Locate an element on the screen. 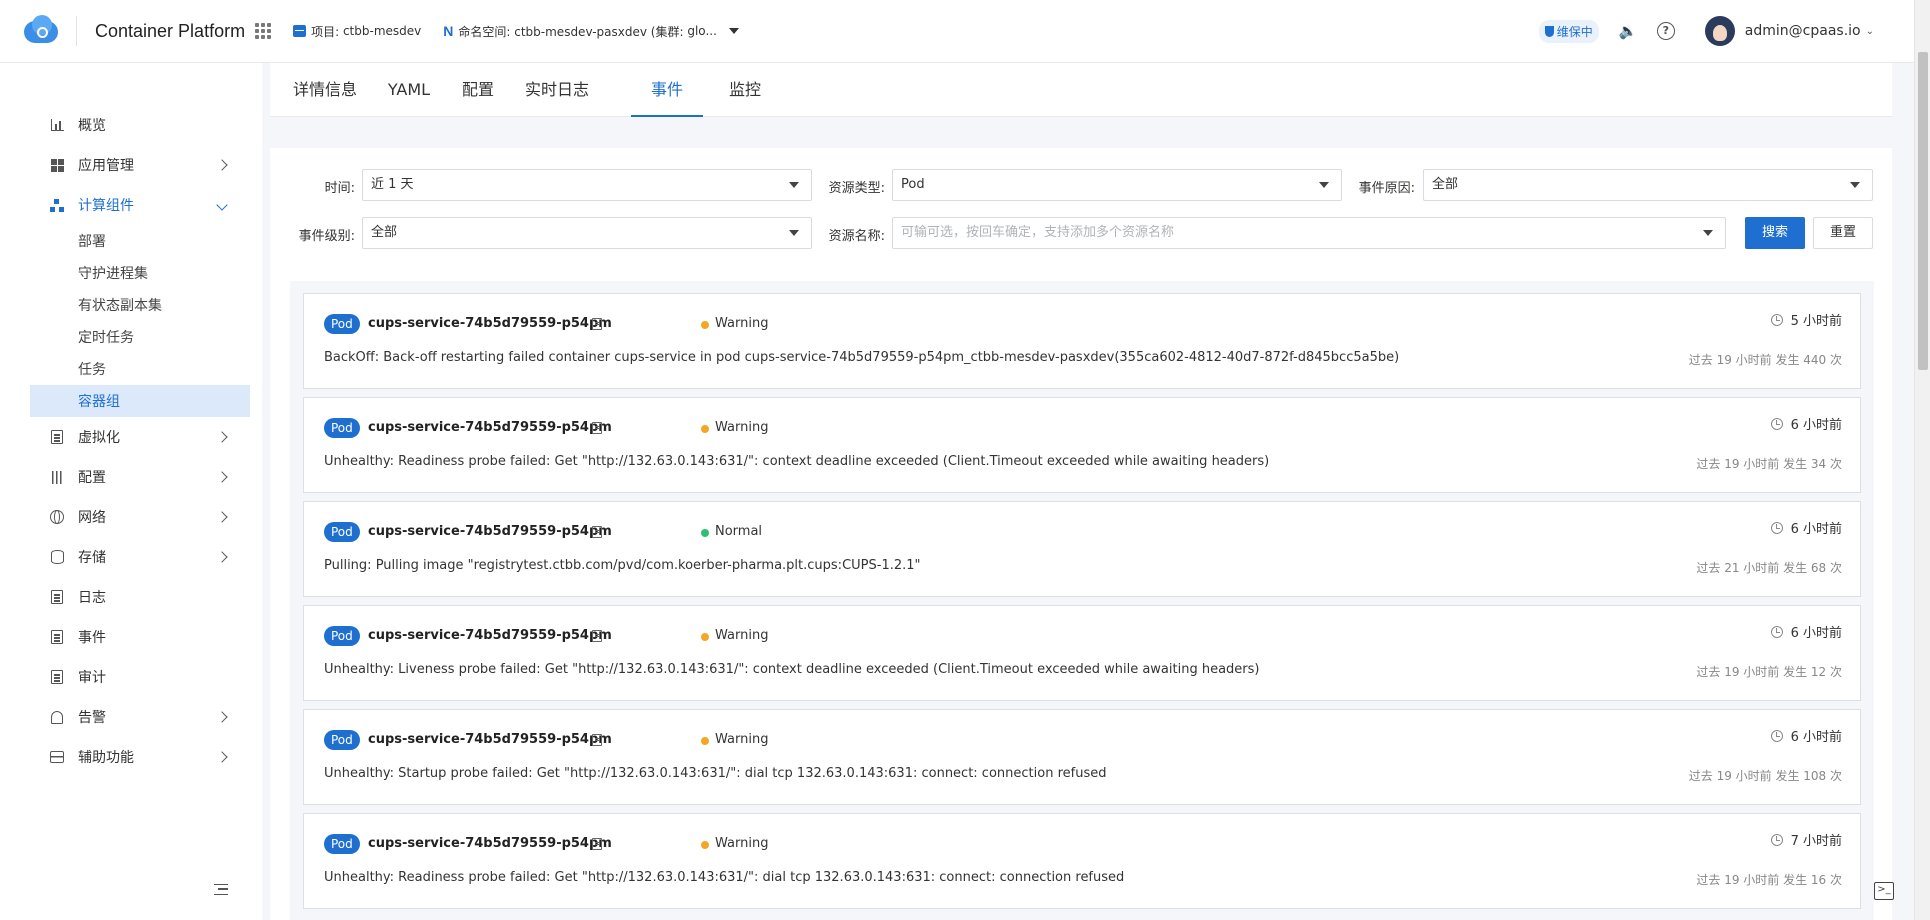 Image resolution: width=1930 pixels, height=920 pixels. sidebar-item-virtualization: 虚拟化 is located at coordinates (140, 437).